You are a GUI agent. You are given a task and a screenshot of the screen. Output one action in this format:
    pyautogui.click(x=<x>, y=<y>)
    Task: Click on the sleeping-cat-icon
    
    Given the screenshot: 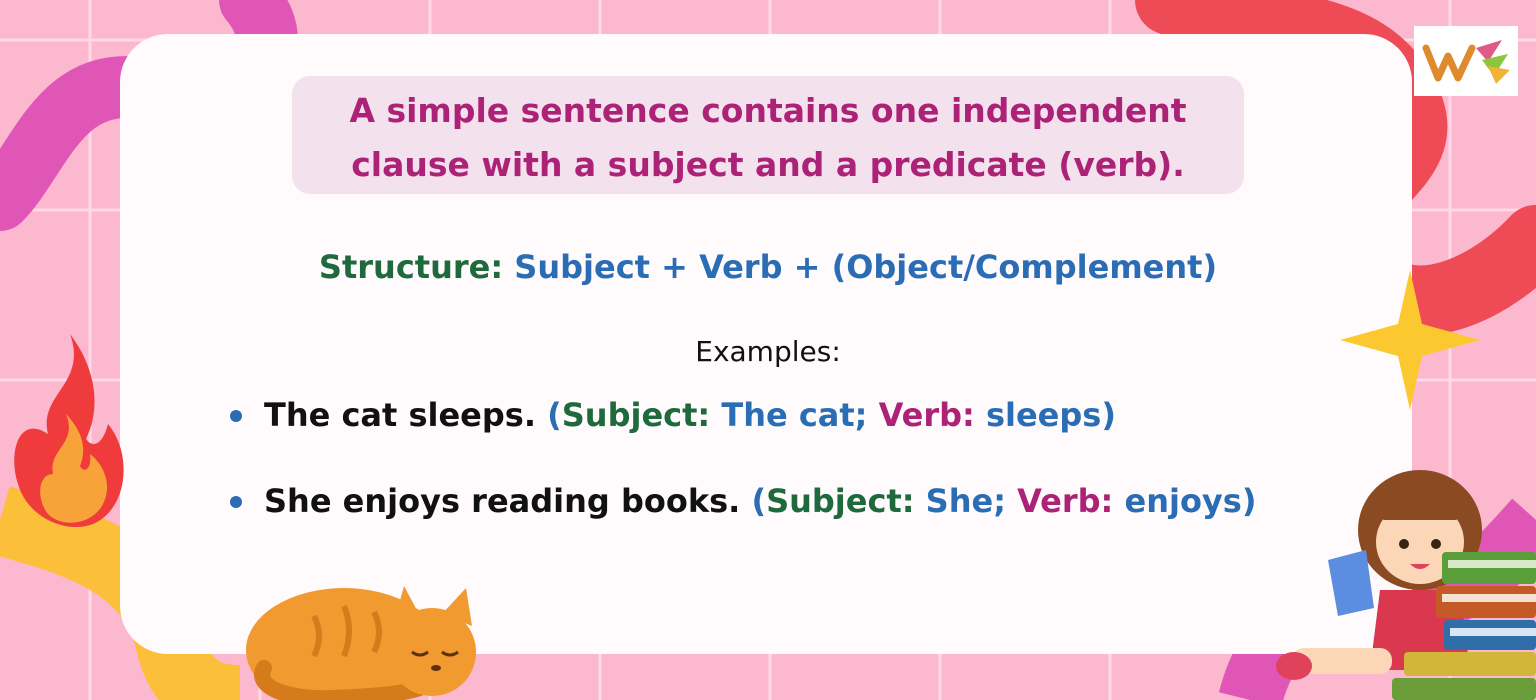 What is the action you would take?
    pyautogui.click(x=361, y=643)
    